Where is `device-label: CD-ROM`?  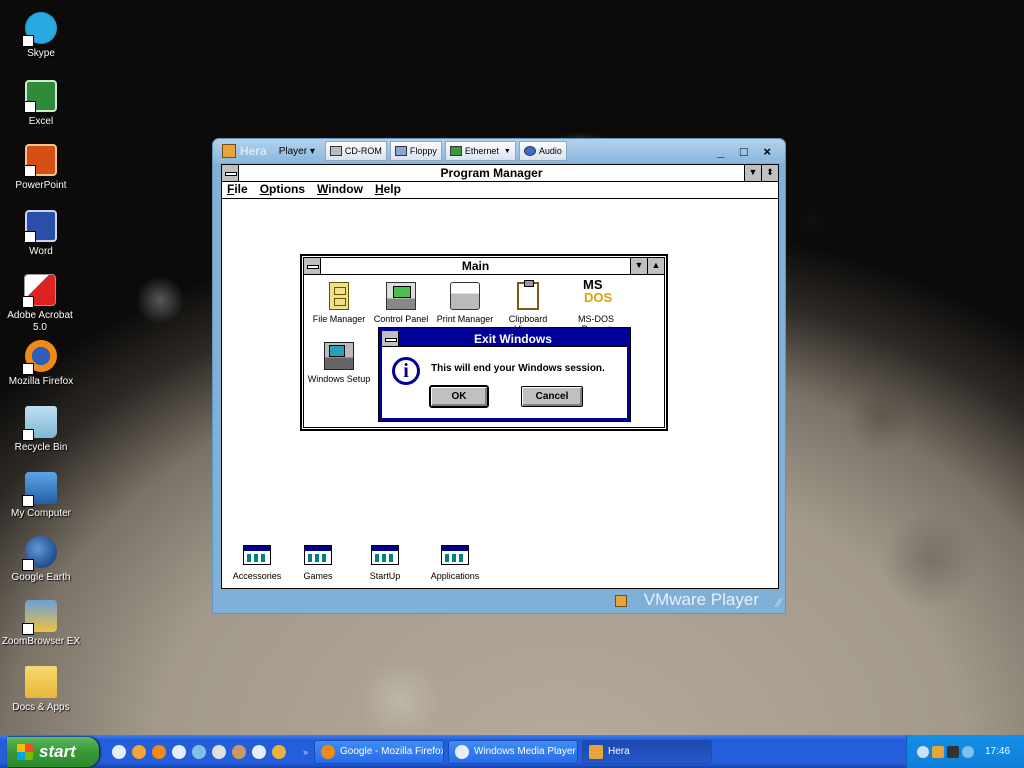
device-label: CD-ROM is located at coordinates (363, 151).